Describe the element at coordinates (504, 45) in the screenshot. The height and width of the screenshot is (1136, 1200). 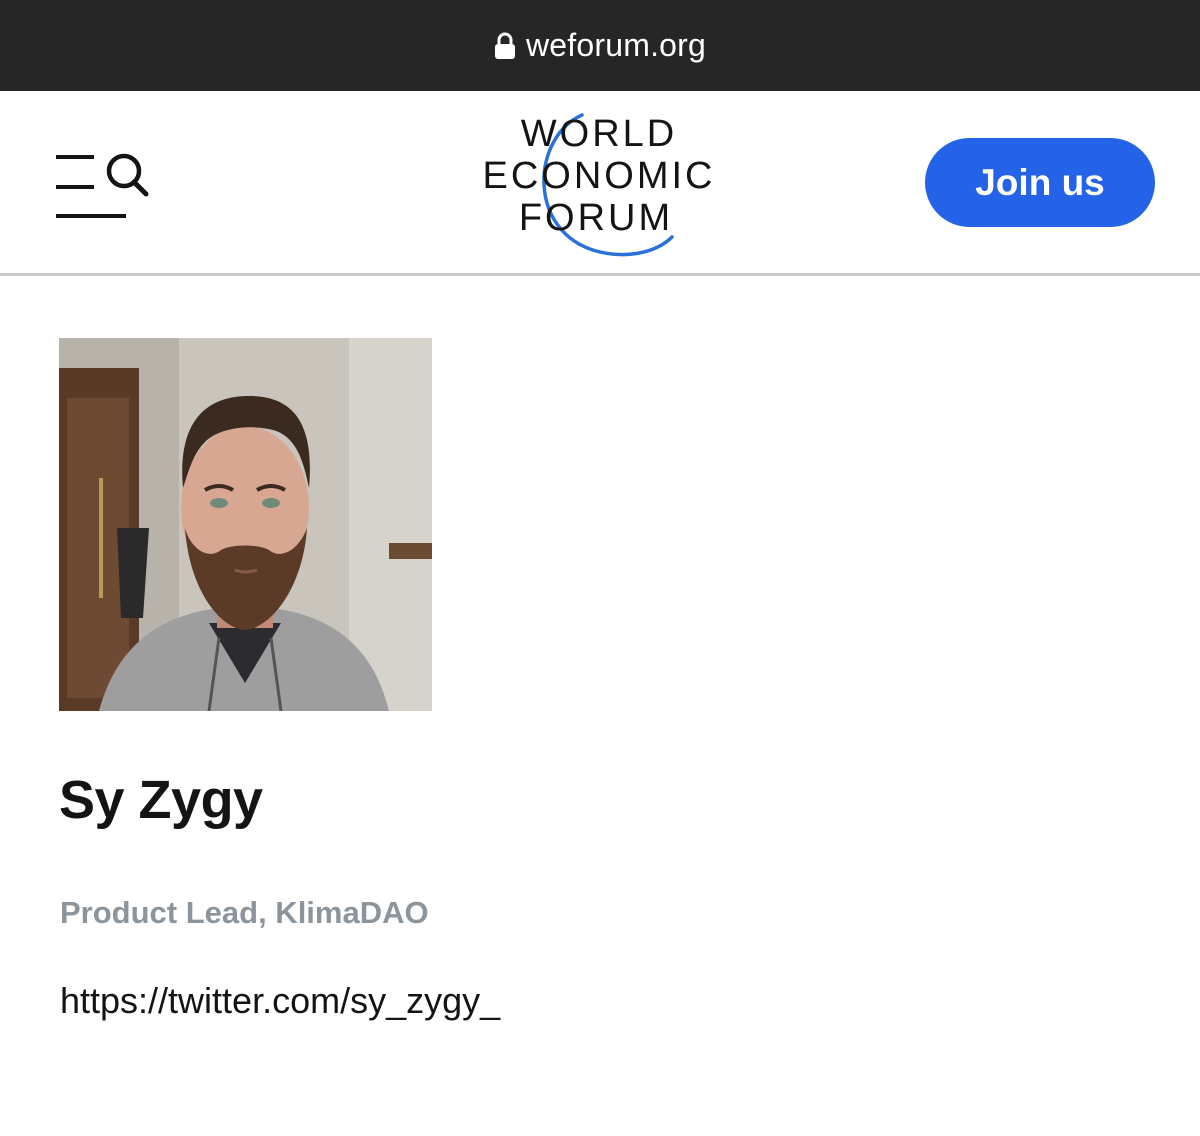
I see `lock-icon` at that location.